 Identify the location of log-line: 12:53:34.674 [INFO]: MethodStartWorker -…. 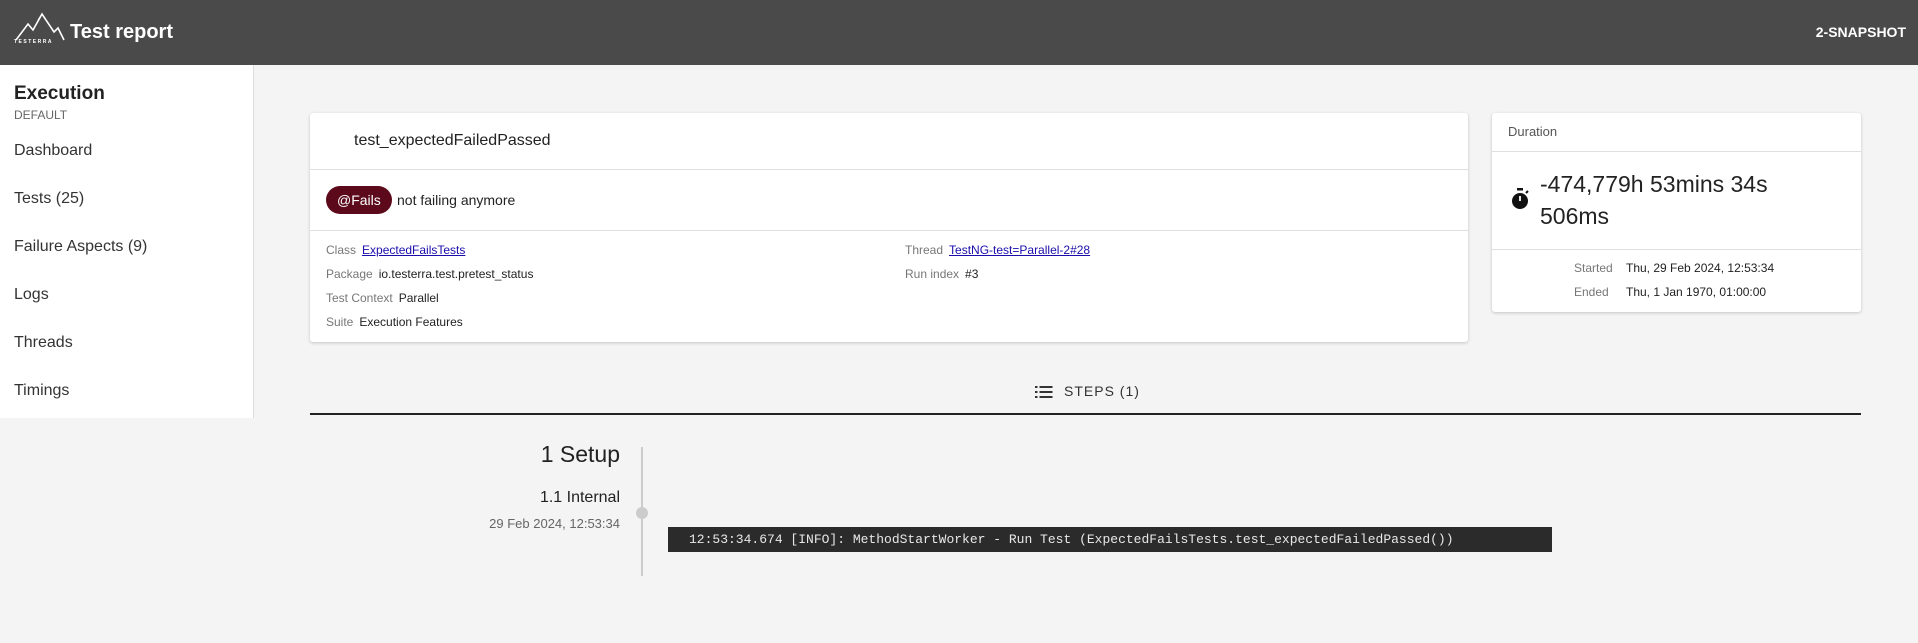
(1110, 539).